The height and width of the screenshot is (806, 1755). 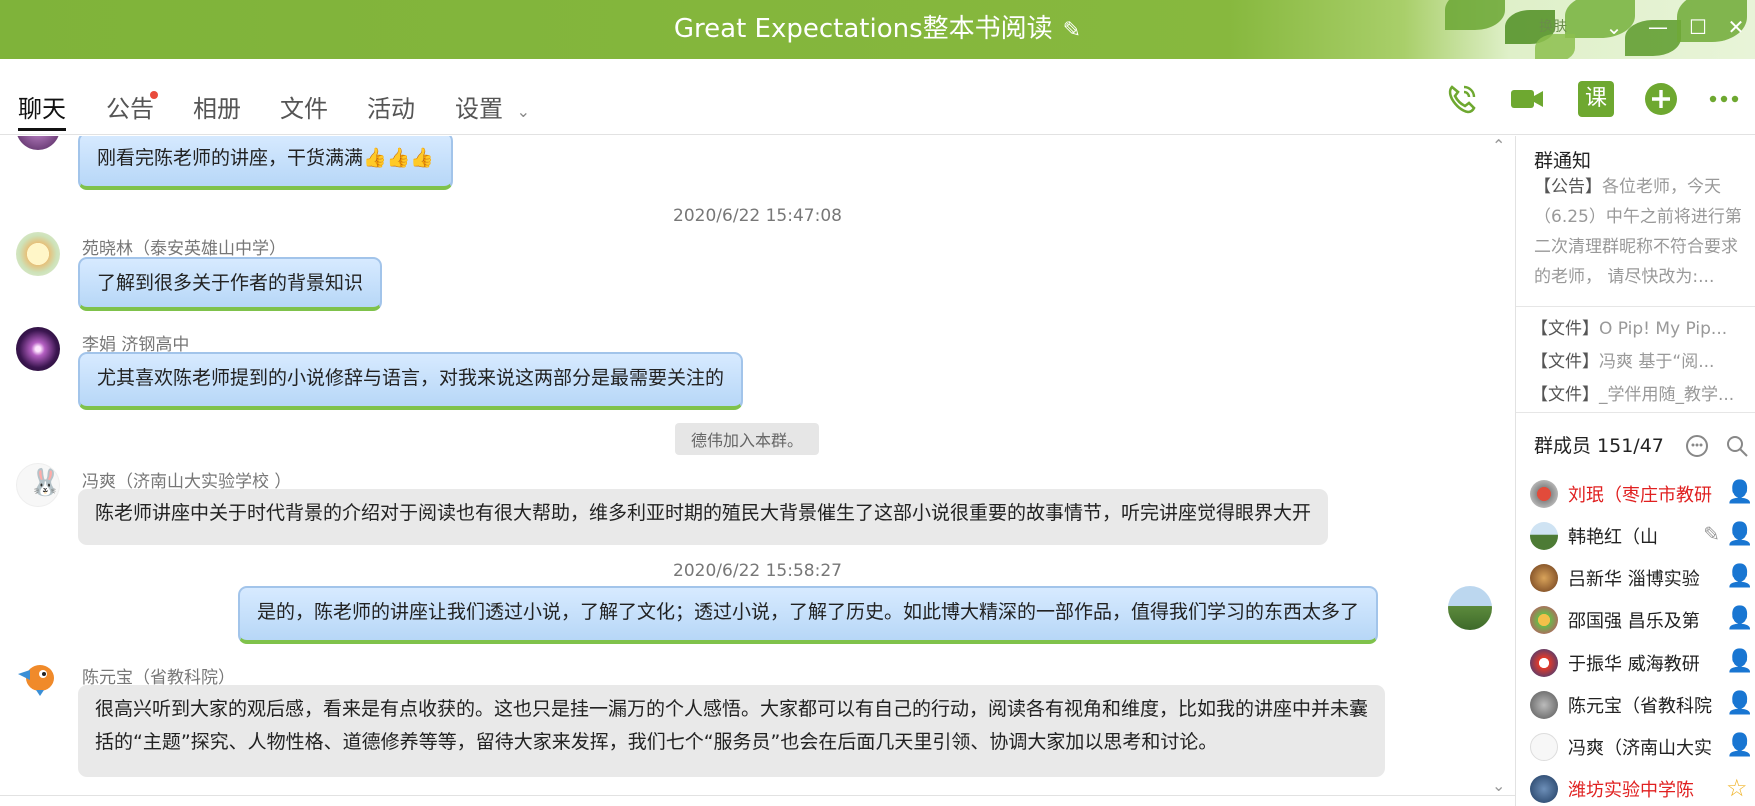 I want to click on member-name: 陈元宝（省教科院, so click(x=1640, y=706).